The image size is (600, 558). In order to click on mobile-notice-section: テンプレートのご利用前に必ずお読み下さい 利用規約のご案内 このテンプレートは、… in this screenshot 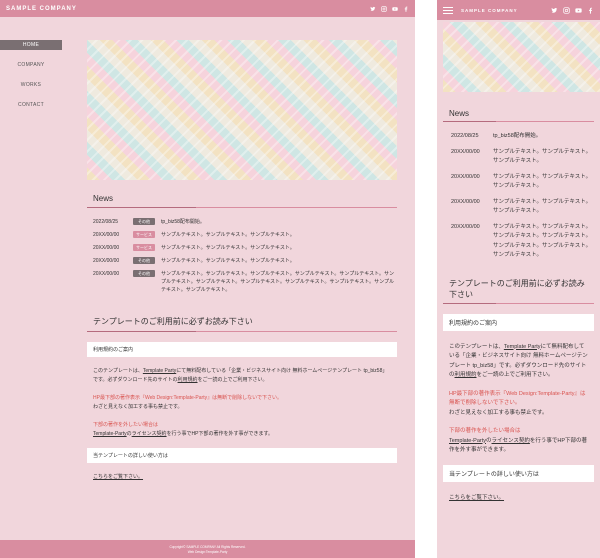, I will do `click(518, 389)`.